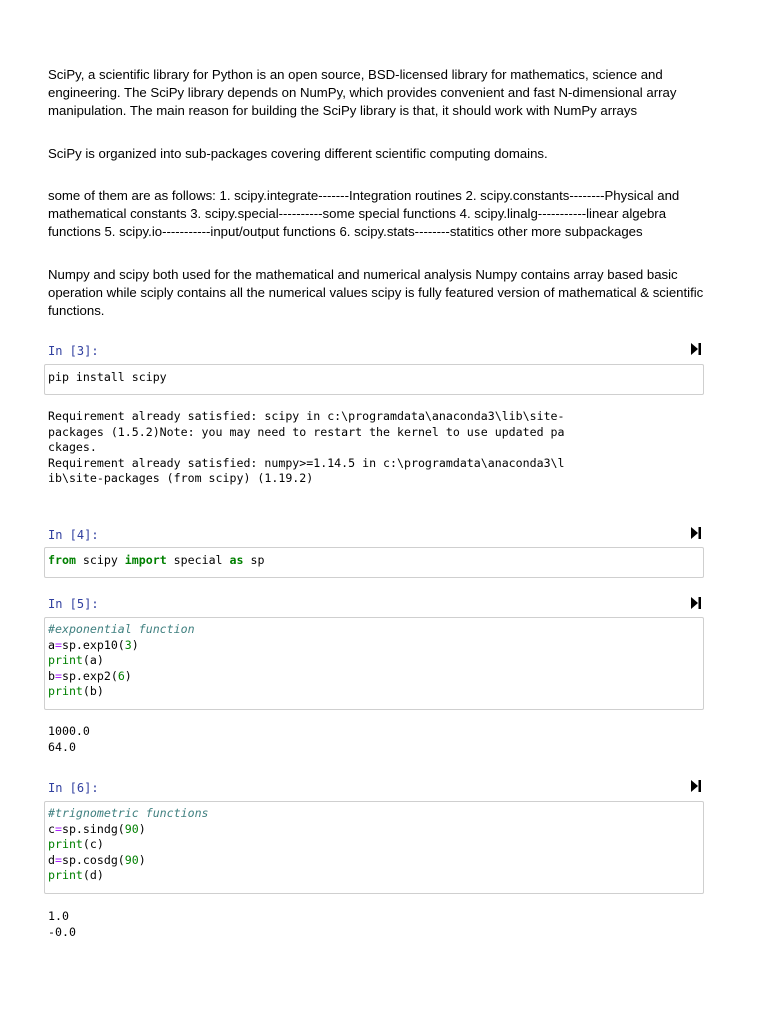  Describe the element at coordinates (51, 644) in the screenshot. I see `variable: a` at that location.